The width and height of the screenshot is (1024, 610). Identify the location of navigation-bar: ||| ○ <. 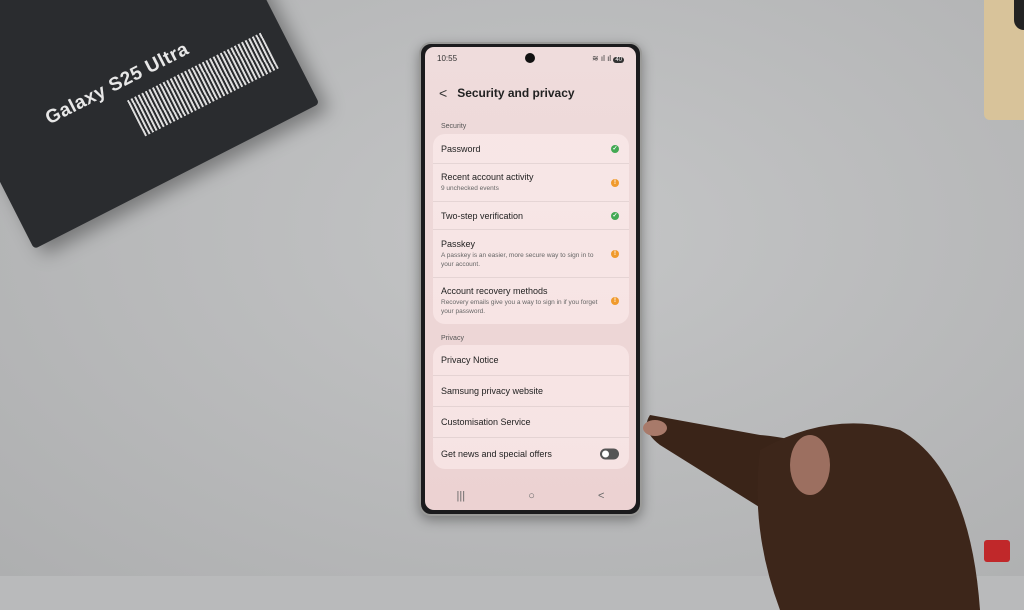
(530, 496).